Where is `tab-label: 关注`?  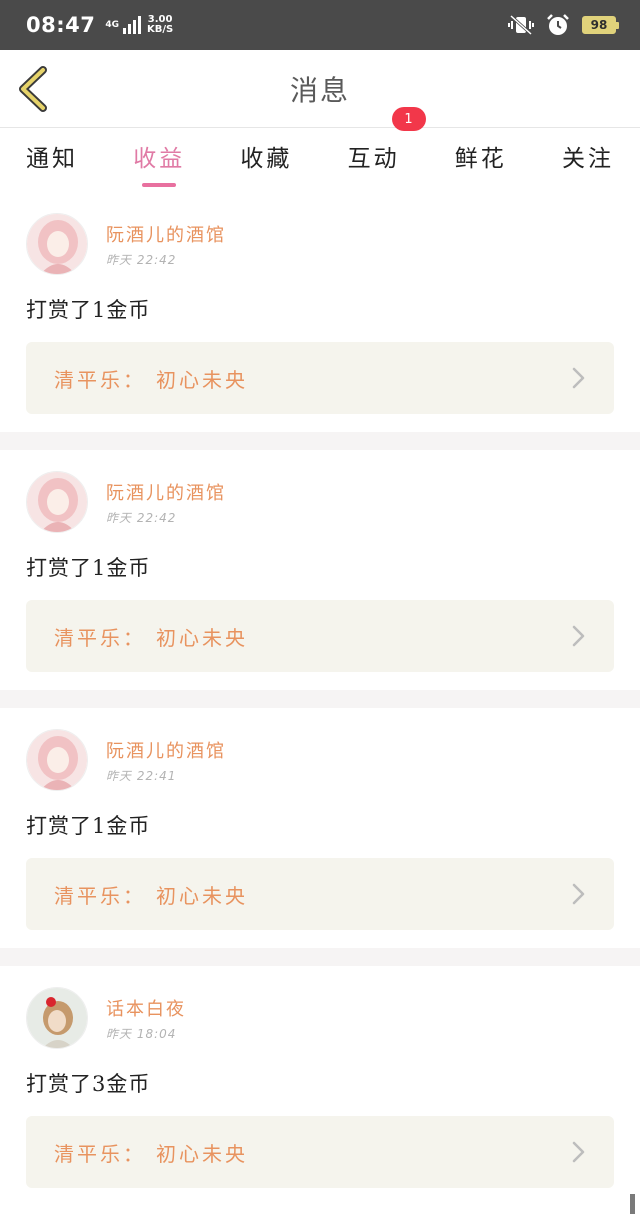 tab-label: 关注 is located at coordinates (587, 159).